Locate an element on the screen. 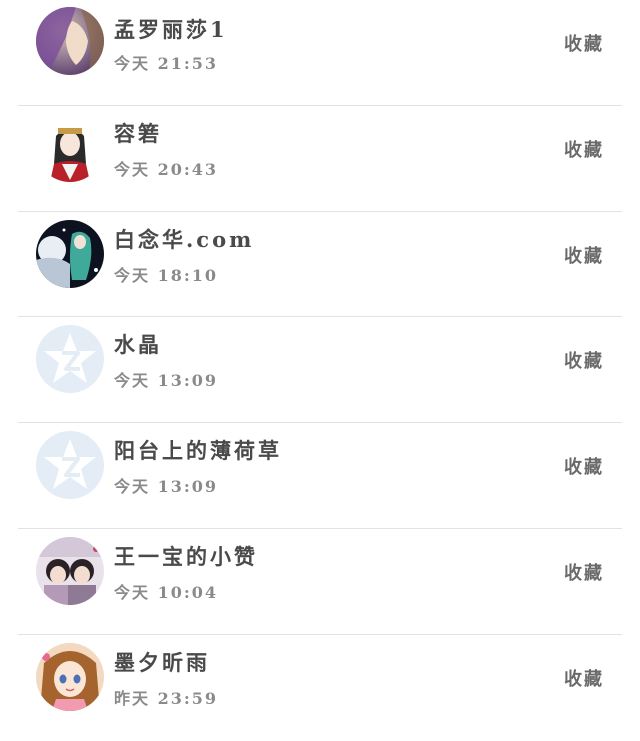 The width and height of the screenshot is (640, 741). list-item: 墨夕昕雨 昨天 23:59 收藏 is located at coordinates (320, 688).